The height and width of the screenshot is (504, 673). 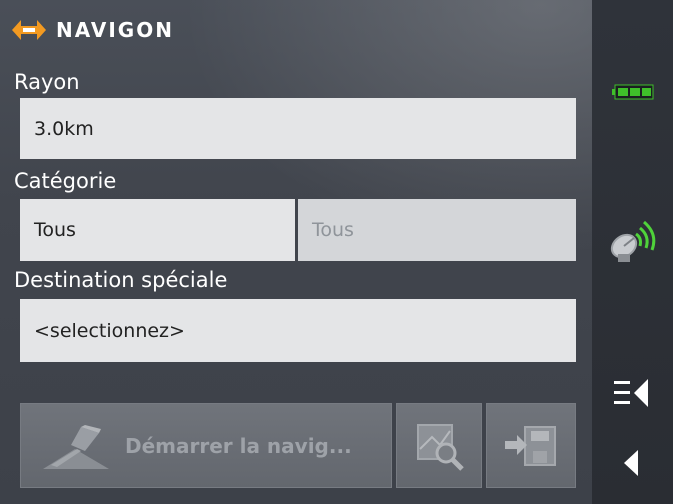 I want to click on save-destination-button, so click(x=531, y=445).